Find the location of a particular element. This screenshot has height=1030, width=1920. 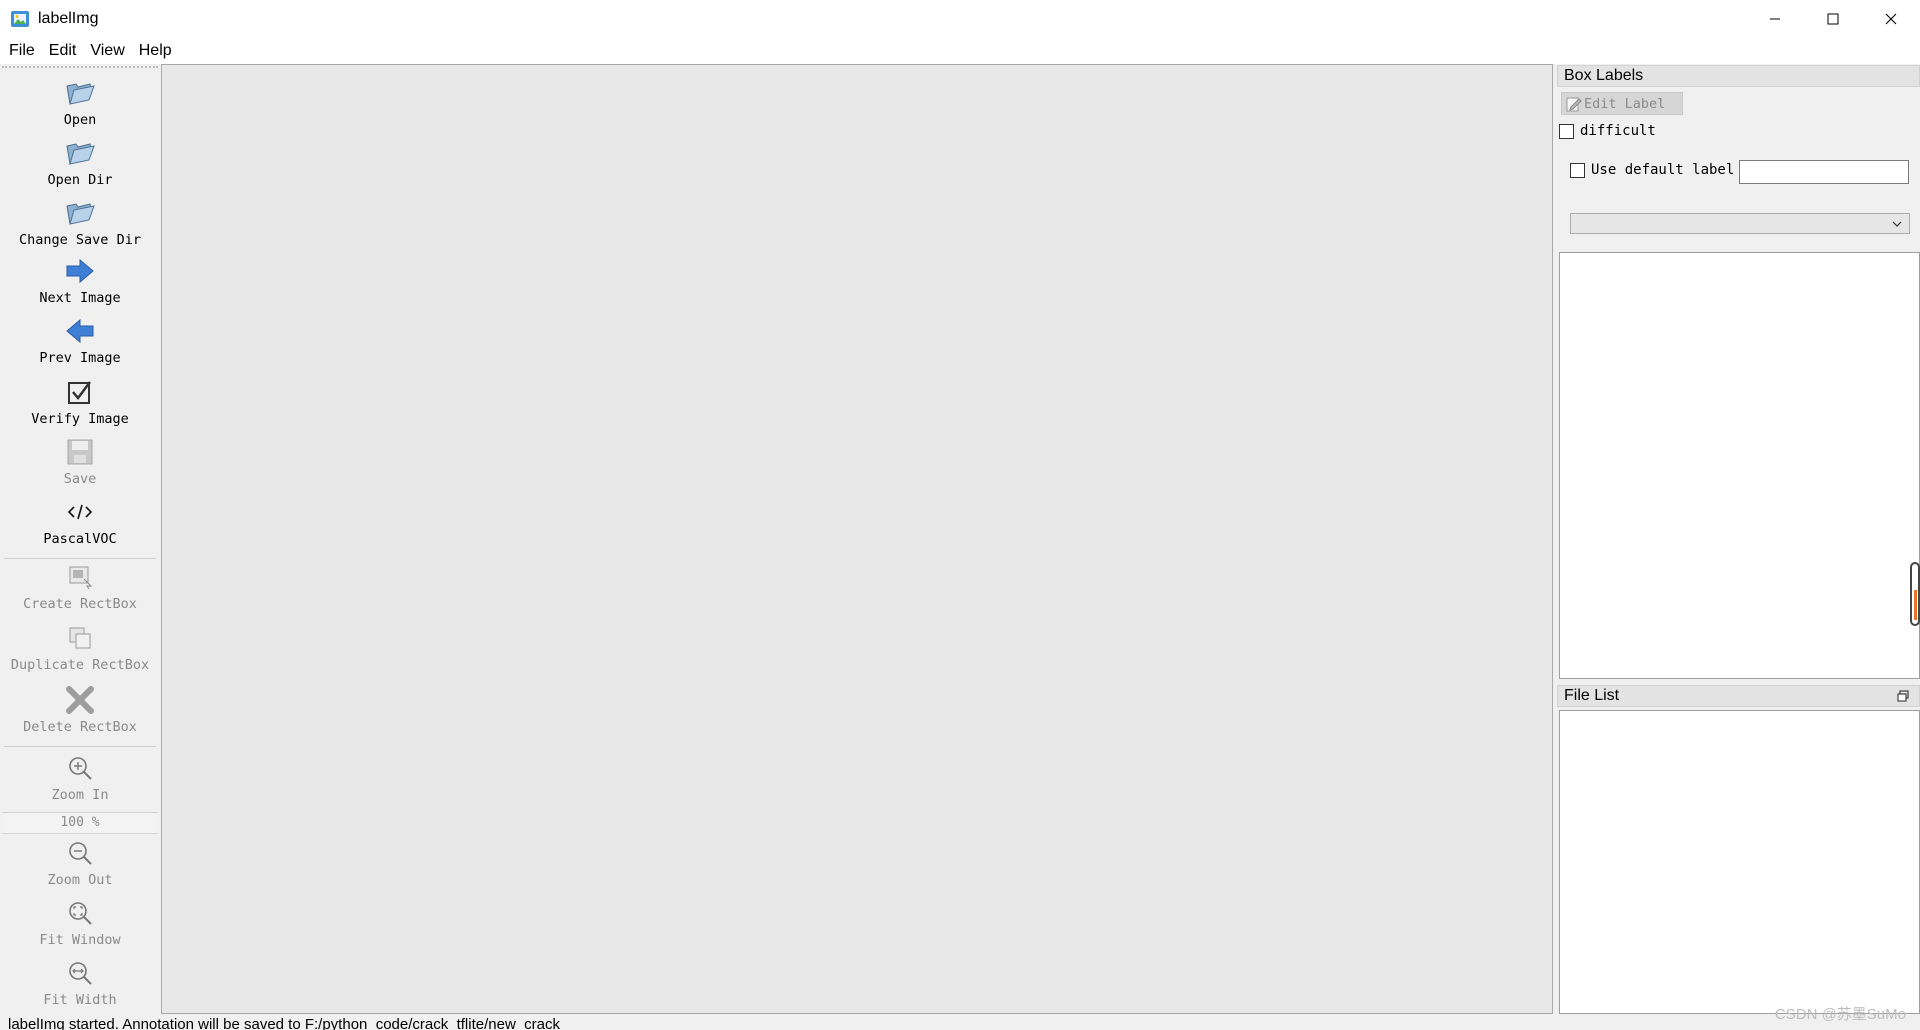

minimize-icon is located at coordinates (1775, 19).